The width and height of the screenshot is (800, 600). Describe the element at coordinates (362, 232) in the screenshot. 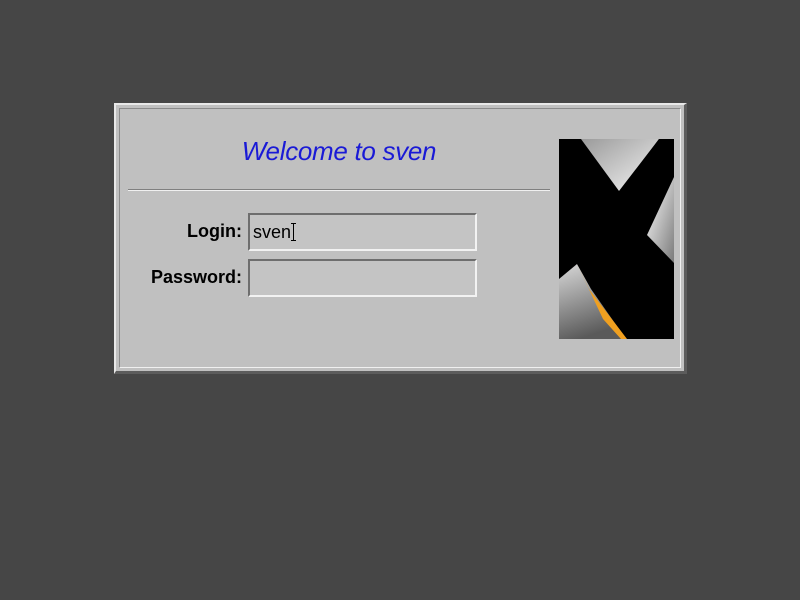

I see `login-input: sven` at that location.